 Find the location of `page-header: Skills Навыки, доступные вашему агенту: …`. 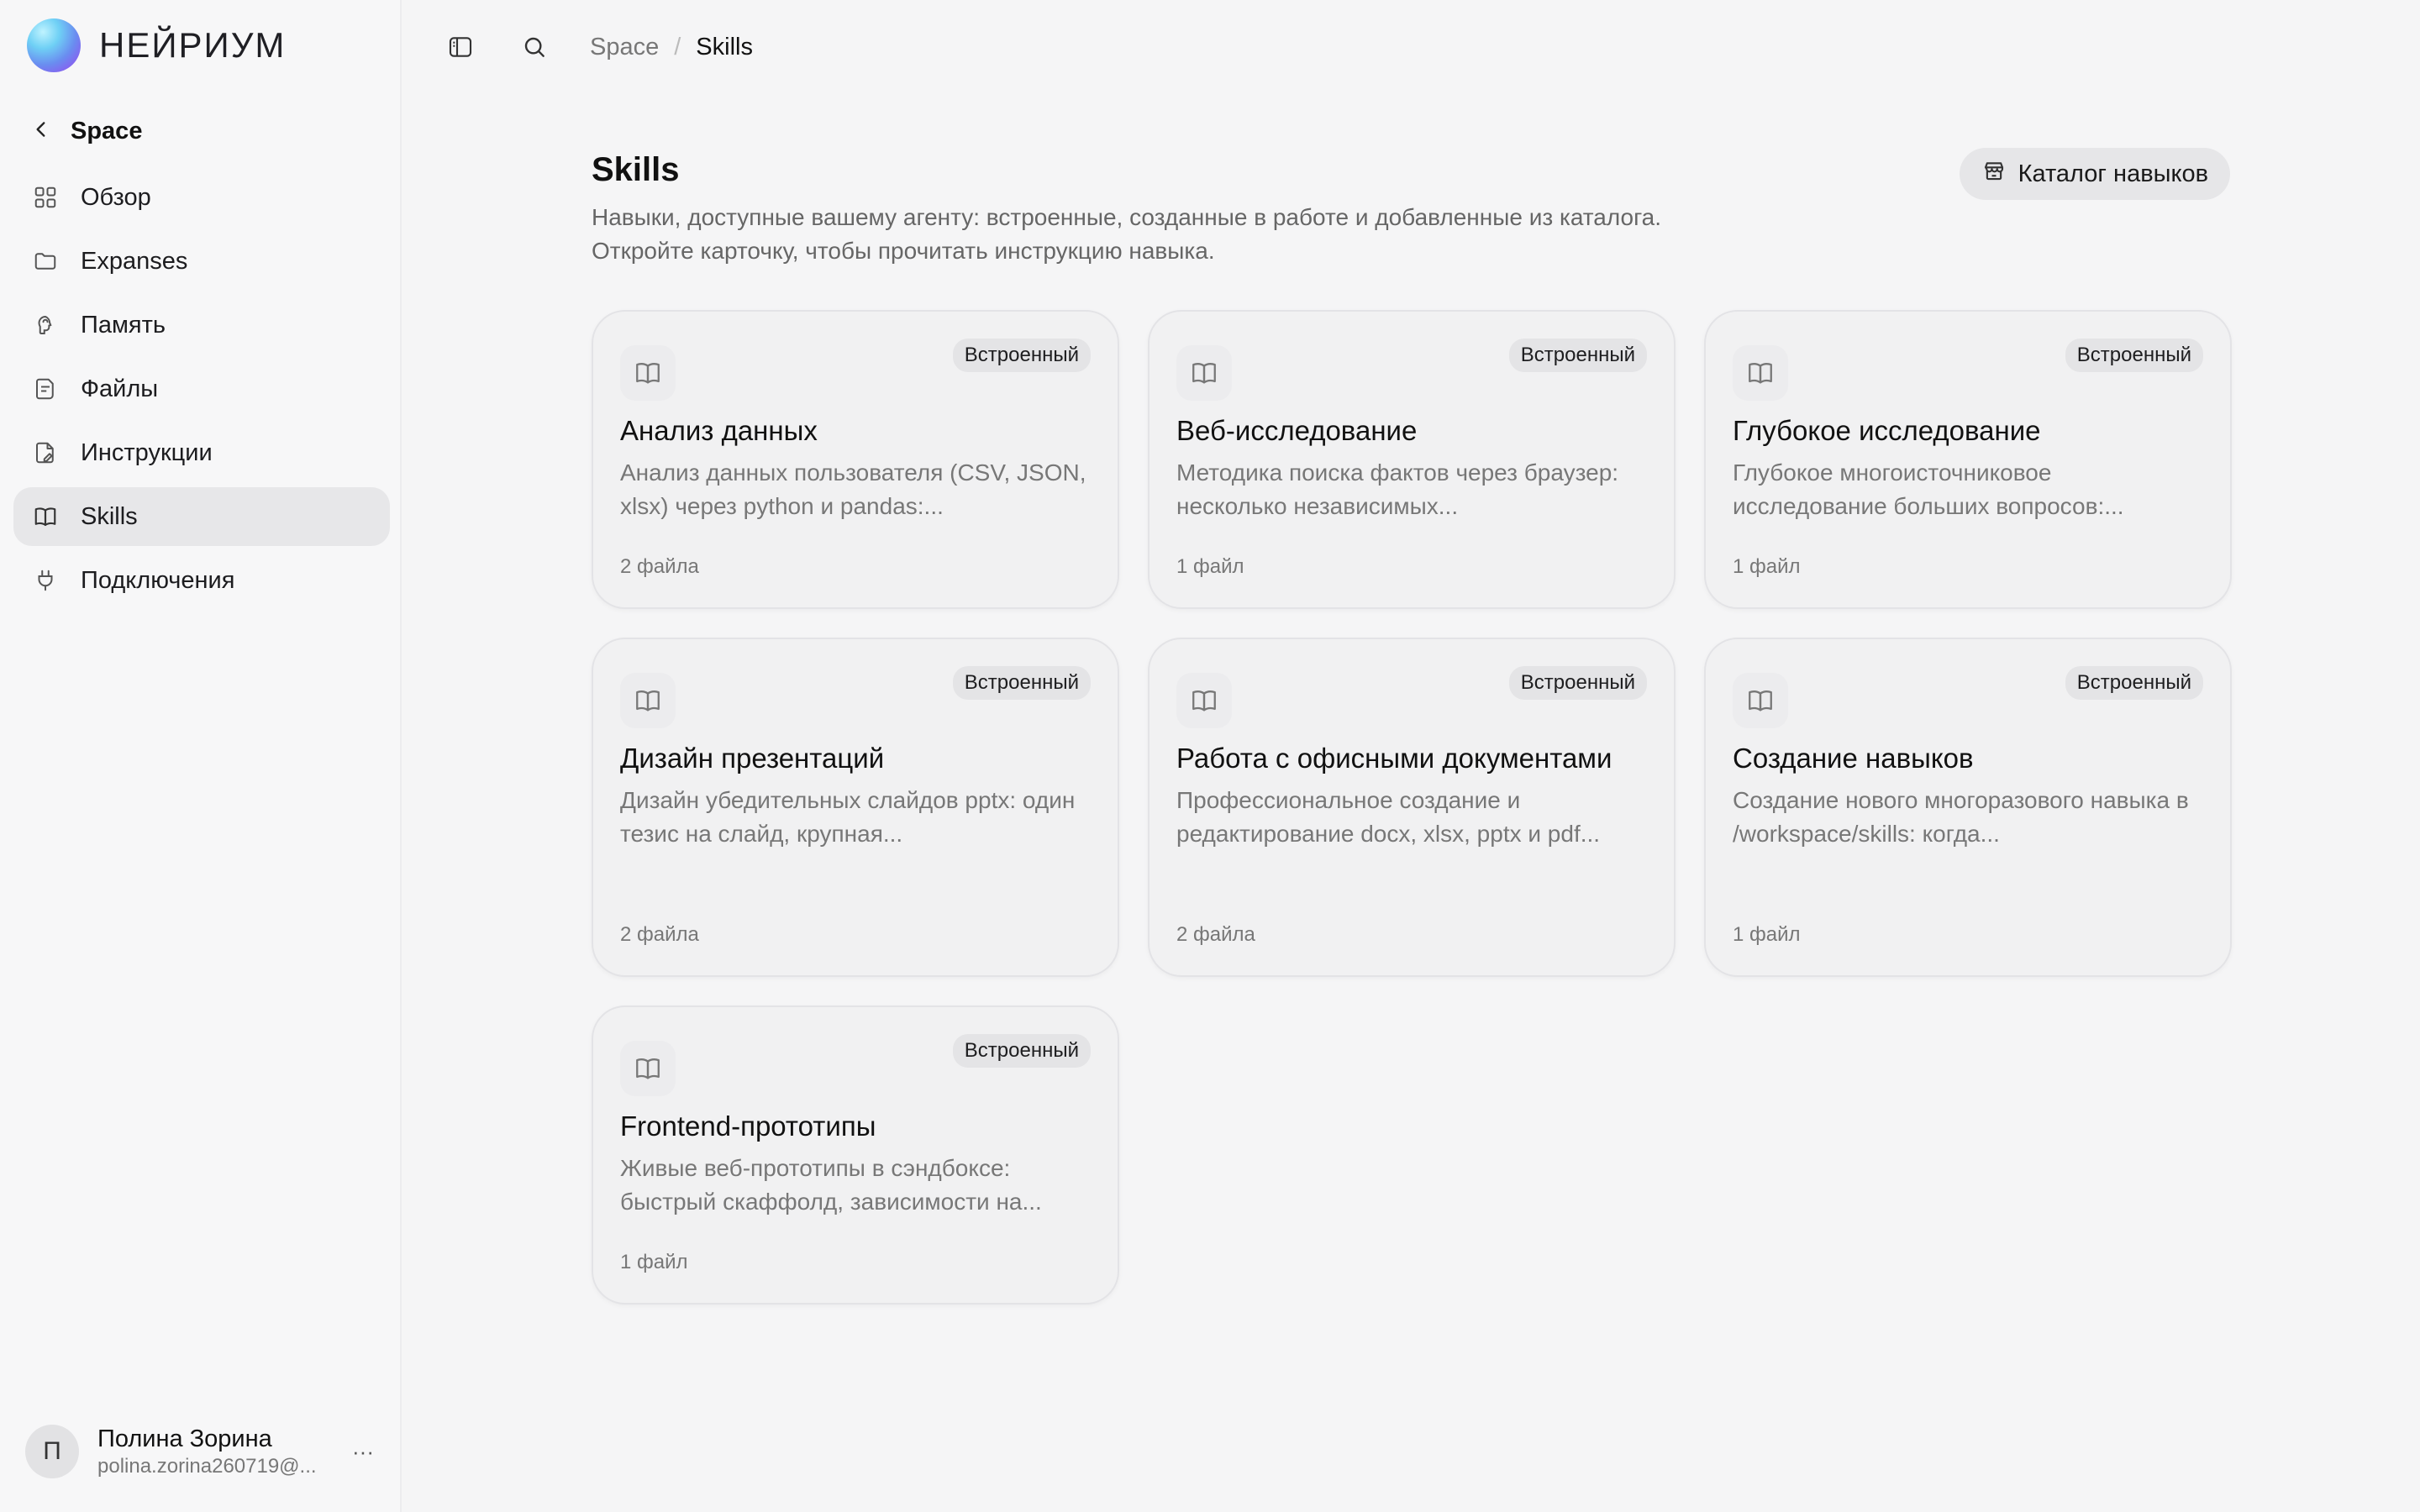

page-header: Skills Навыки, доступные вашему агенту: … is located at coordinates (1411, 204).